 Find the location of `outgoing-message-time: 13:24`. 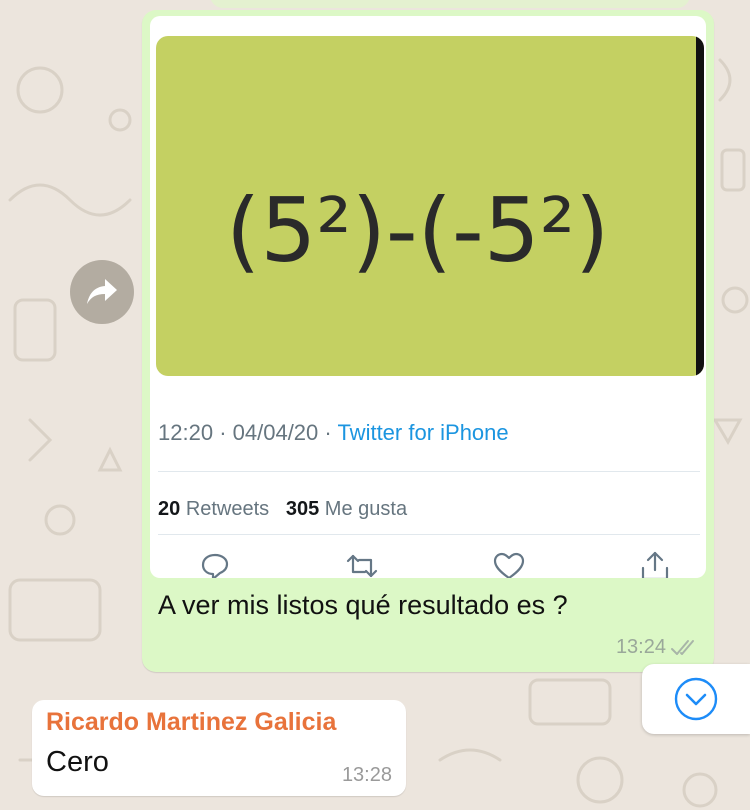

outgoing-message-time: 13:24 is located at coordinates (640, 647).